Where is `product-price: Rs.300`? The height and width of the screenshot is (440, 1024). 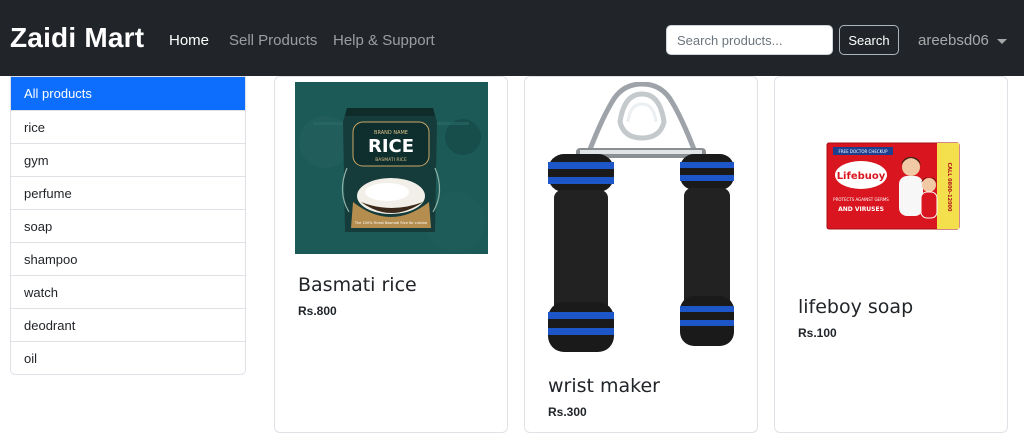 product-price: Rs.300 is located at coordinates (567, 412).